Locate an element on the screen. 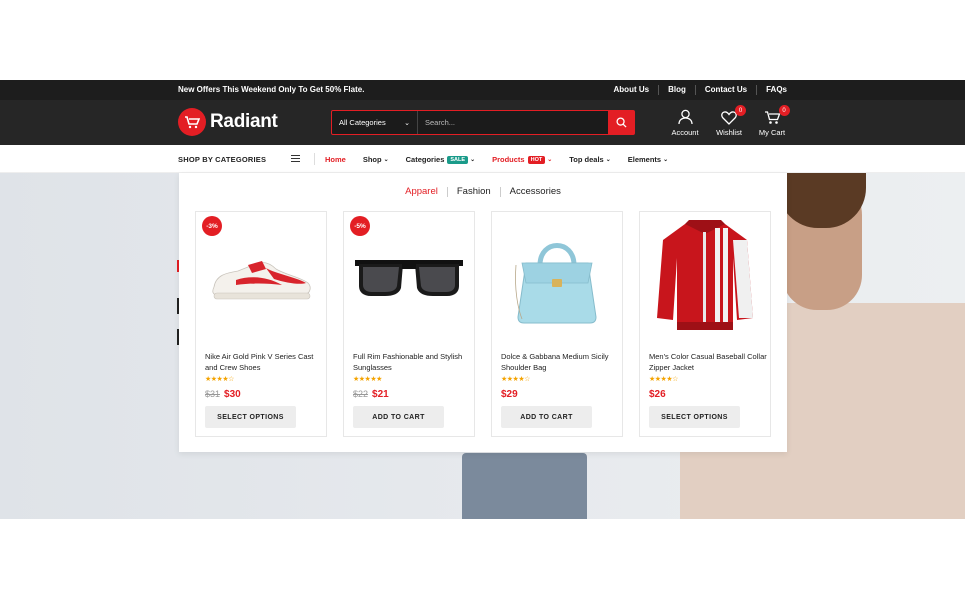  search-bar: All Categories ⌄ is located at coordinates (483, 122).